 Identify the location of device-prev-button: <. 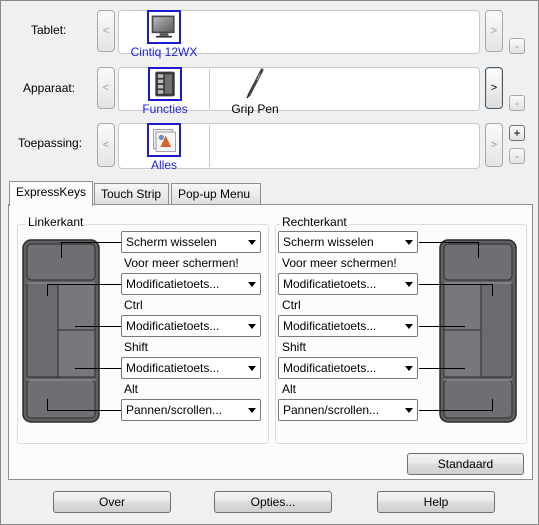
(106, 88).